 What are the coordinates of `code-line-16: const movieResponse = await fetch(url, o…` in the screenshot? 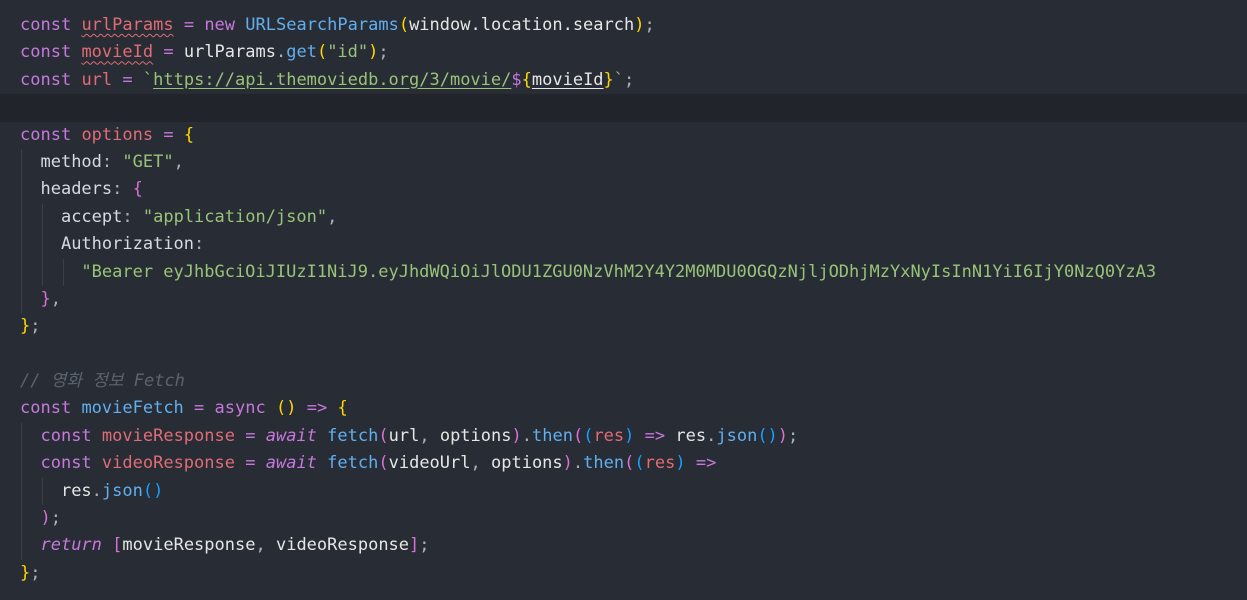 It's located at (633, 436).